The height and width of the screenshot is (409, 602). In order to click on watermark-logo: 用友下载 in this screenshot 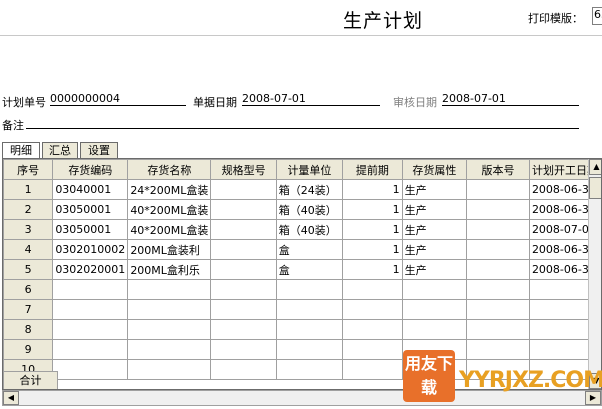, I will do `click(429, 376)`.